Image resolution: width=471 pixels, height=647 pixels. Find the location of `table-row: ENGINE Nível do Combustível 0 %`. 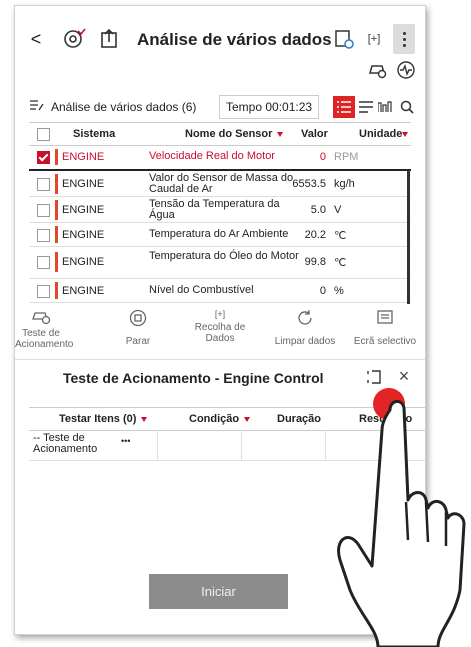

table-row: ENGINE Nível do Combustível 0 % is located at coordinates (220, 291).